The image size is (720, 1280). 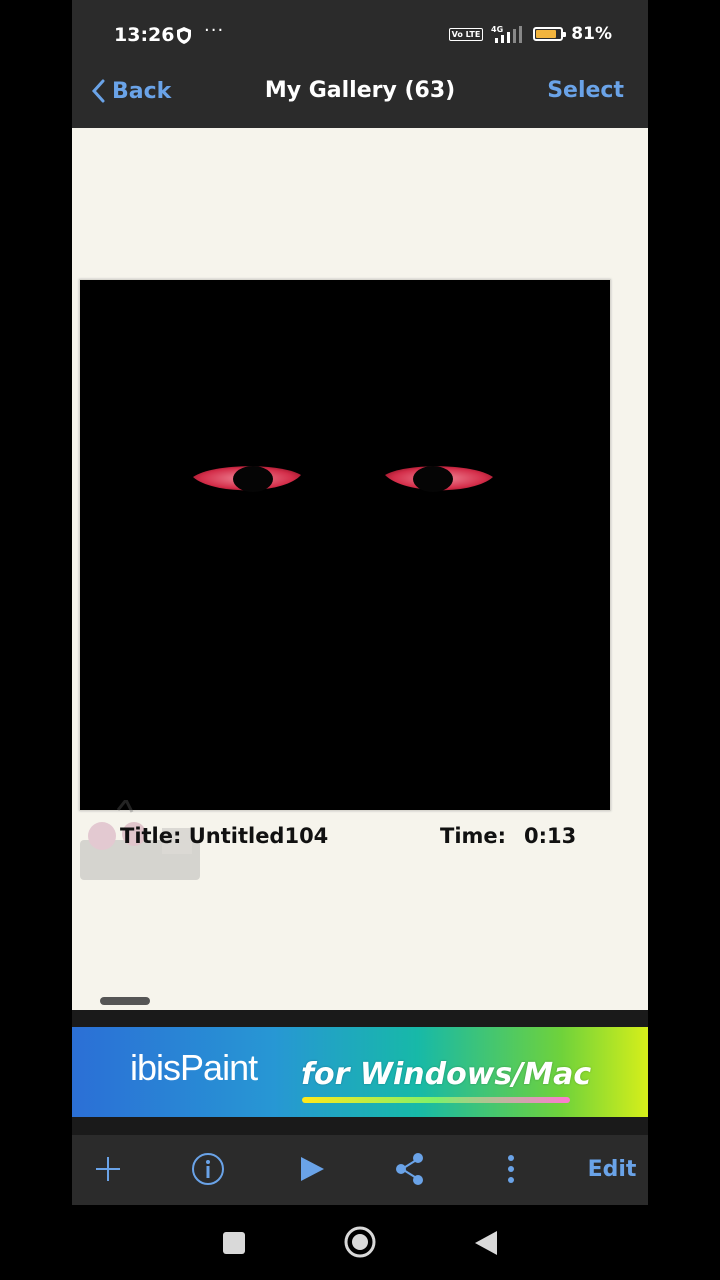 I want to click on info-button, so click(x=208, y=1169).